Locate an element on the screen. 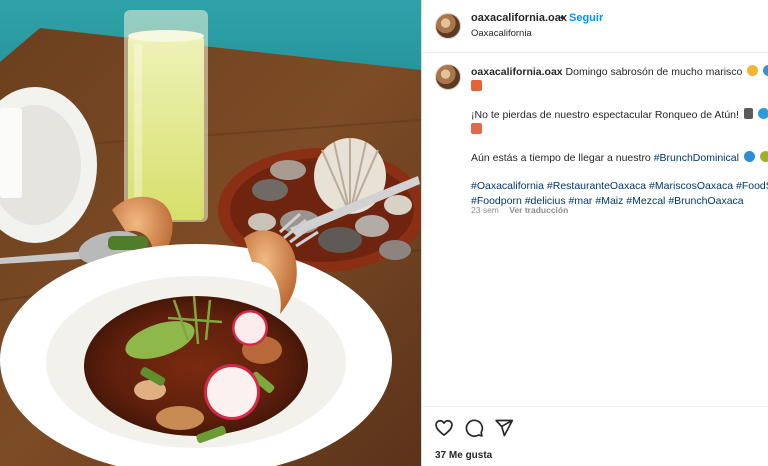 This screenshot has height=466, width=768. post-author-username: oaxacalifornia.oax is located at coordinates (519, 18).